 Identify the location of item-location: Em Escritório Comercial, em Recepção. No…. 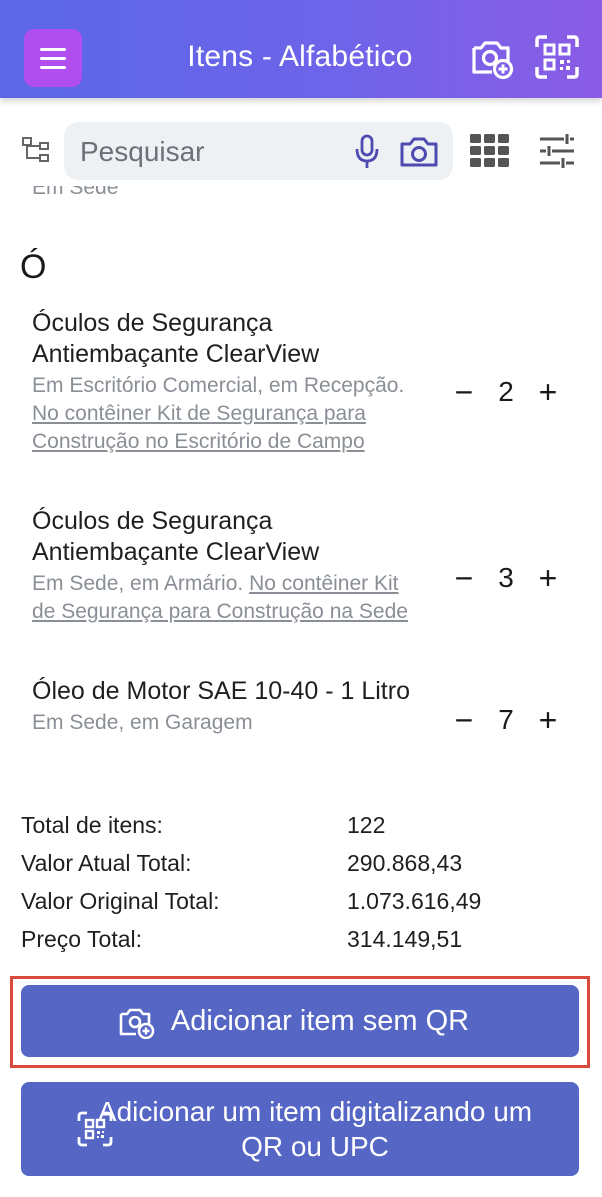
(227, 414).